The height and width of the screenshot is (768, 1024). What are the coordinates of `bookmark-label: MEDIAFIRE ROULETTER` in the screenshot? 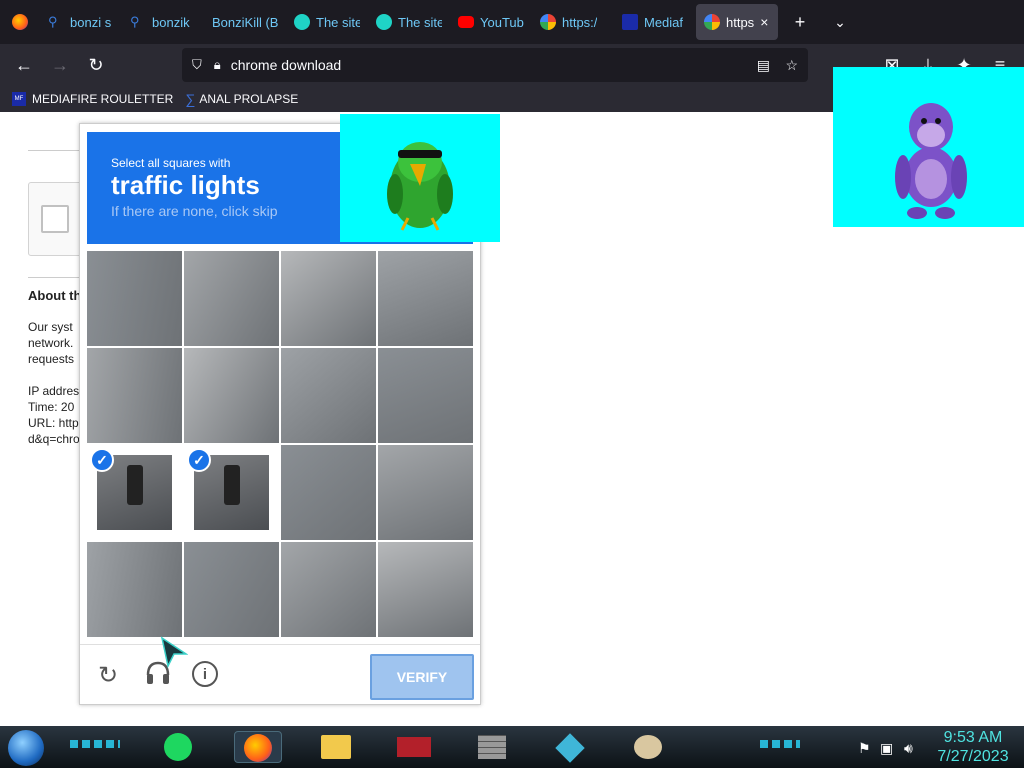 It's located at (103, 99).